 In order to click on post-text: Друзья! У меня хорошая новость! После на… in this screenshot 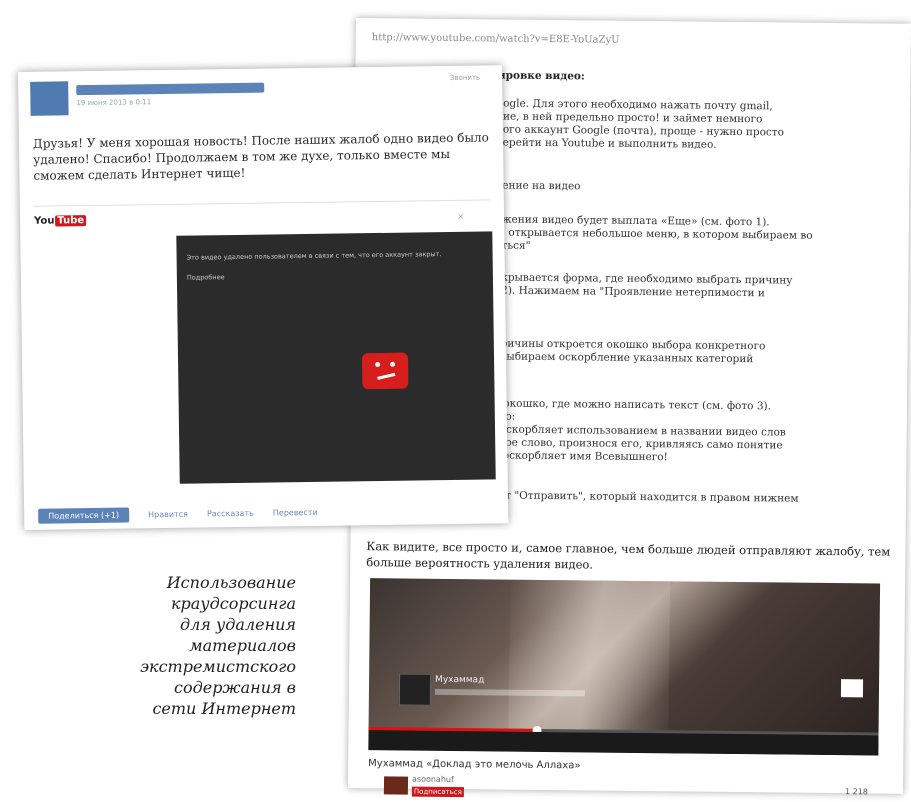, I will do `click(260, 156)`.